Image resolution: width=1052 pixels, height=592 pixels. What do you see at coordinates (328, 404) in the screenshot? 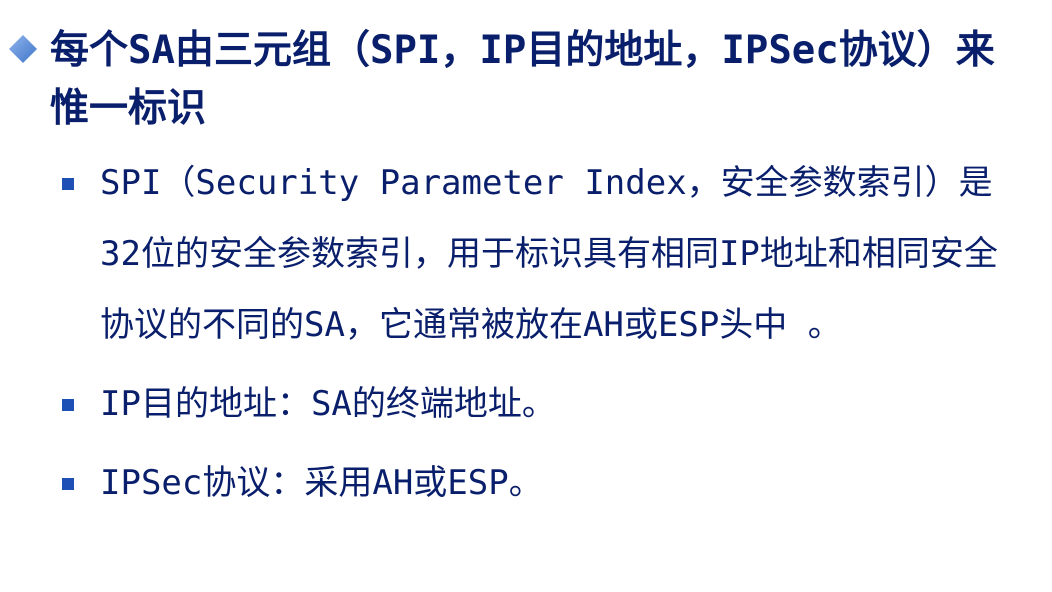
I see `bullet-text: IP目的地址：SA的终端地址。` at bounding box center [328, 404].